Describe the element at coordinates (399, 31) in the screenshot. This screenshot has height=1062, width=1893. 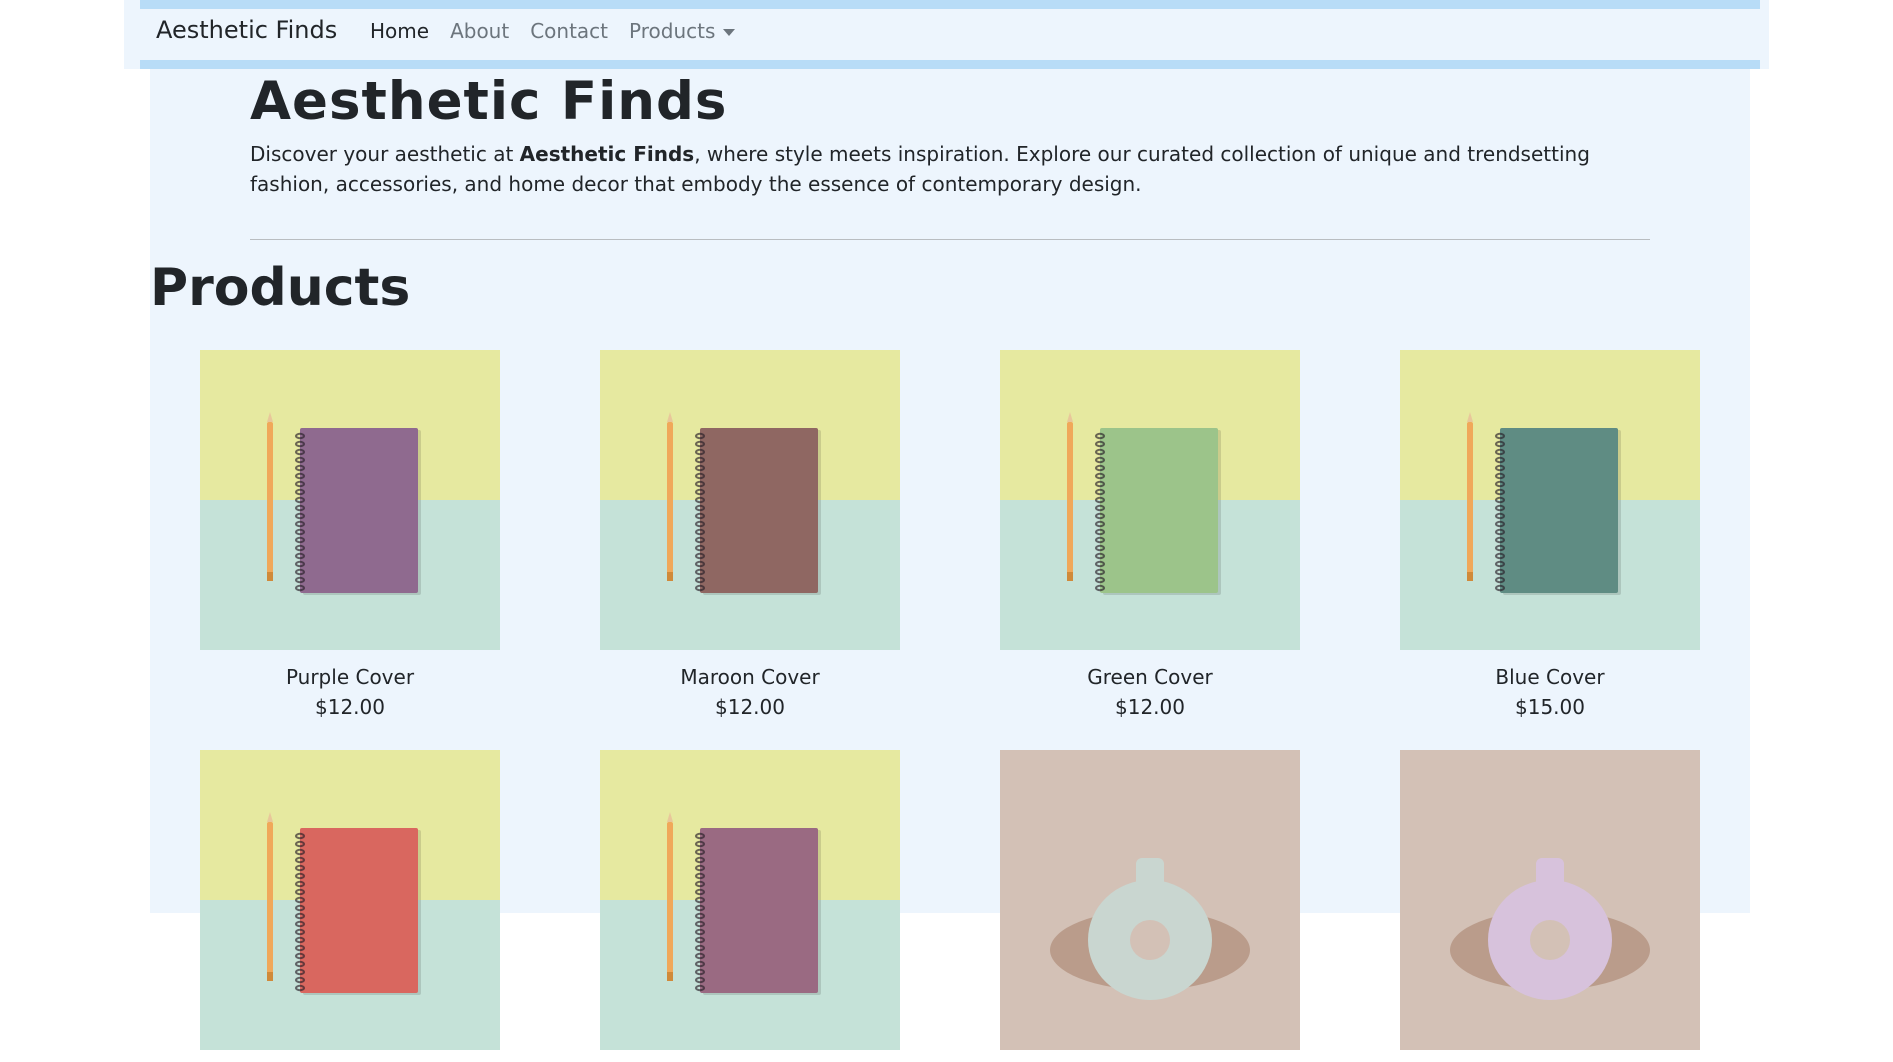
I see `nav-link-home: Home` at that location.